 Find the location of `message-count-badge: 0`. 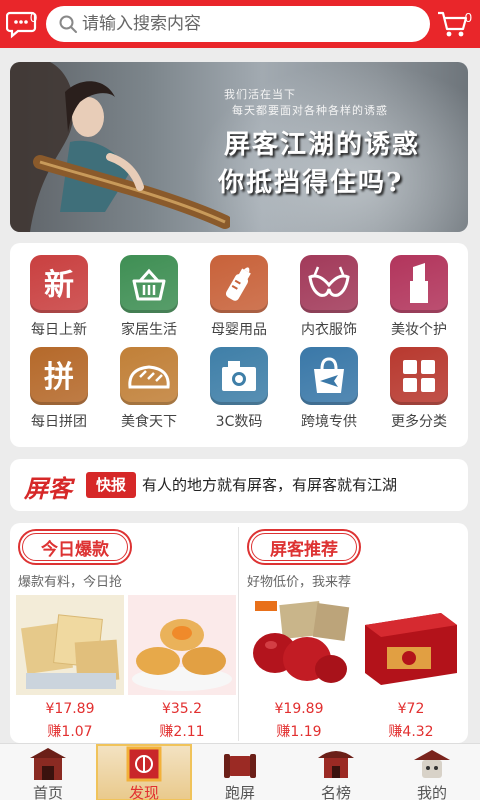

message-count-badge: 0 is located at coordinates (34, 17).